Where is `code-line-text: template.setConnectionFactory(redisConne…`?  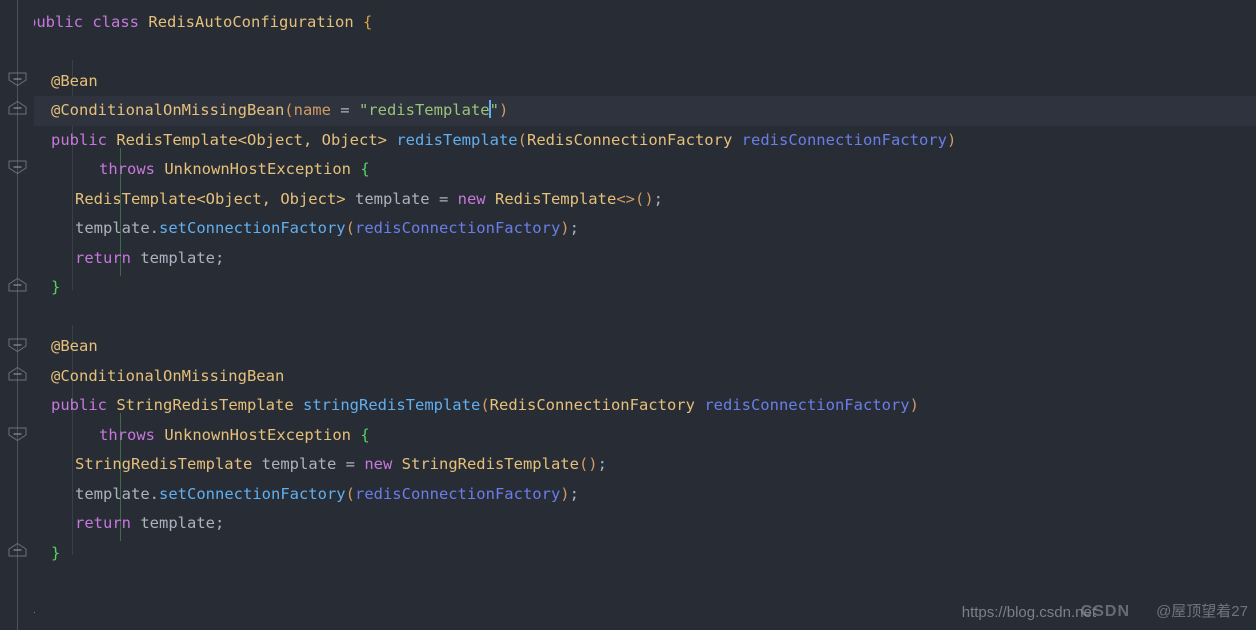 code-line-text: template.setConnectionFactory(redisConne… is located at coordinates (289, 229).